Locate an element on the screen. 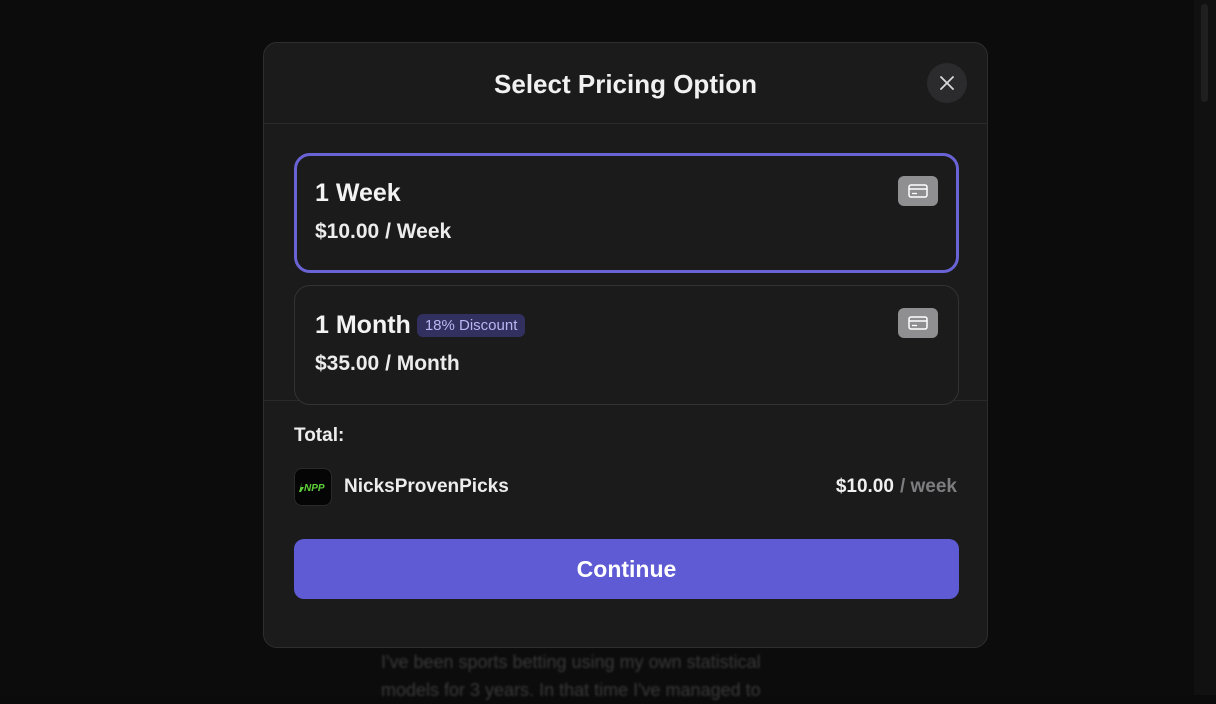 This screenshot has width=1216, height=704. option-name: 1 Month is located at coordinates (363, 324).